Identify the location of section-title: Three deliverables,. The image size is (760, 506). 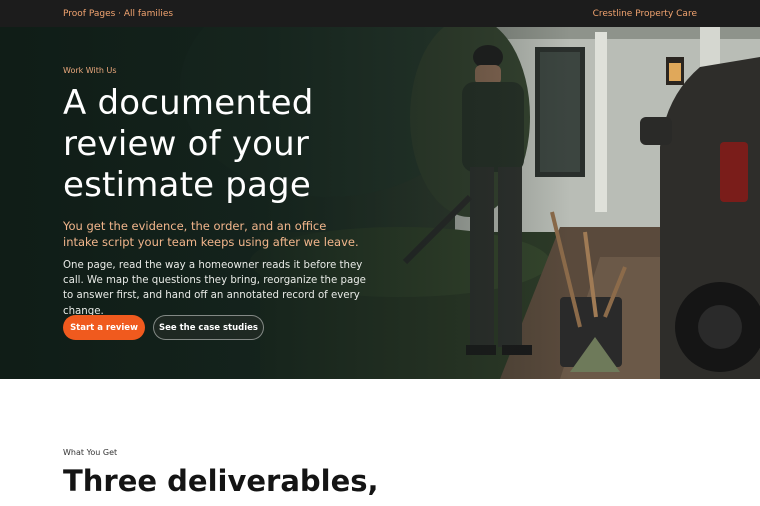
(221, 481).